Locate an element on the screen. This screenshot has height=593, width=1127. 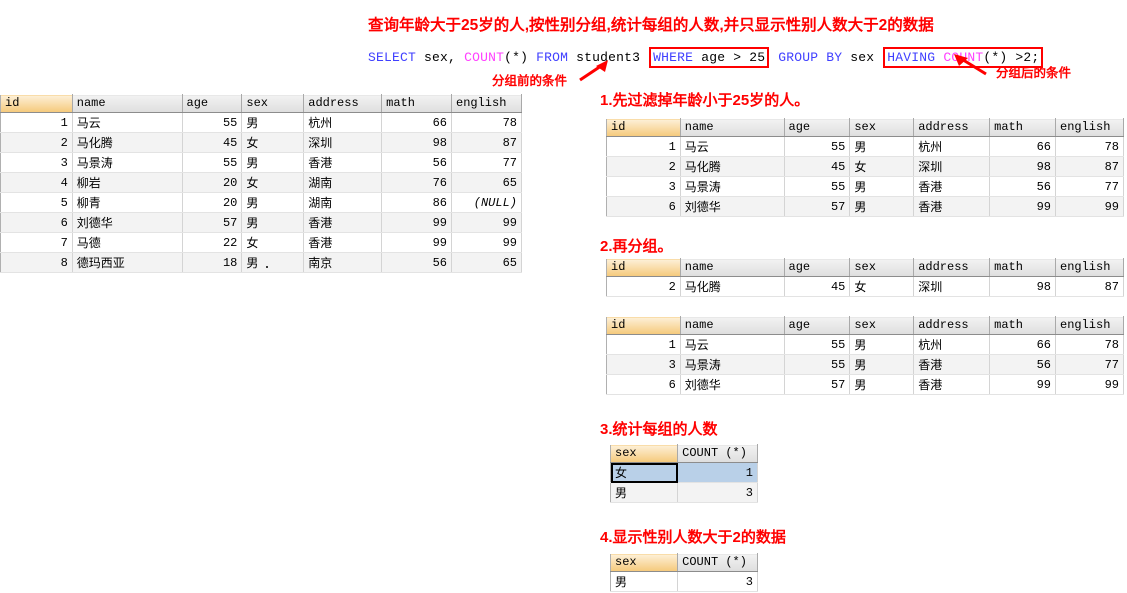
cell-name: 马德 is located at coordinates (127, 242).